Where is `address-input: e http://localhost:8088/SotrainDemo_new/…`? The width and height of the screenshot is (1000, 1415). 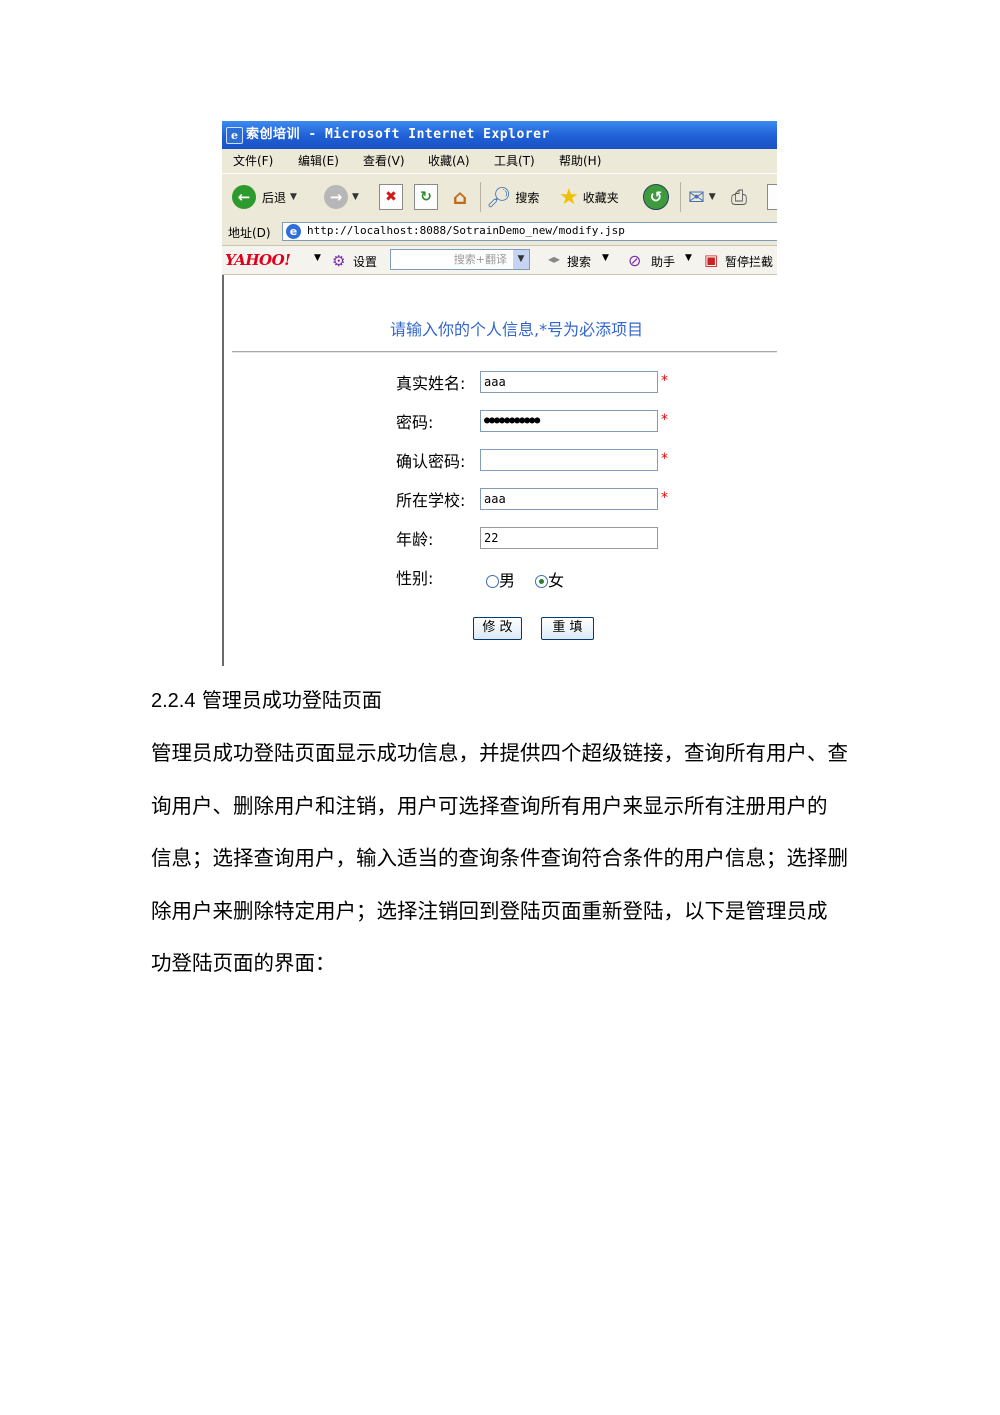
address-input: e http://localhost:8088/SotrainDemo_new/… is located at coordinates (529, 231).